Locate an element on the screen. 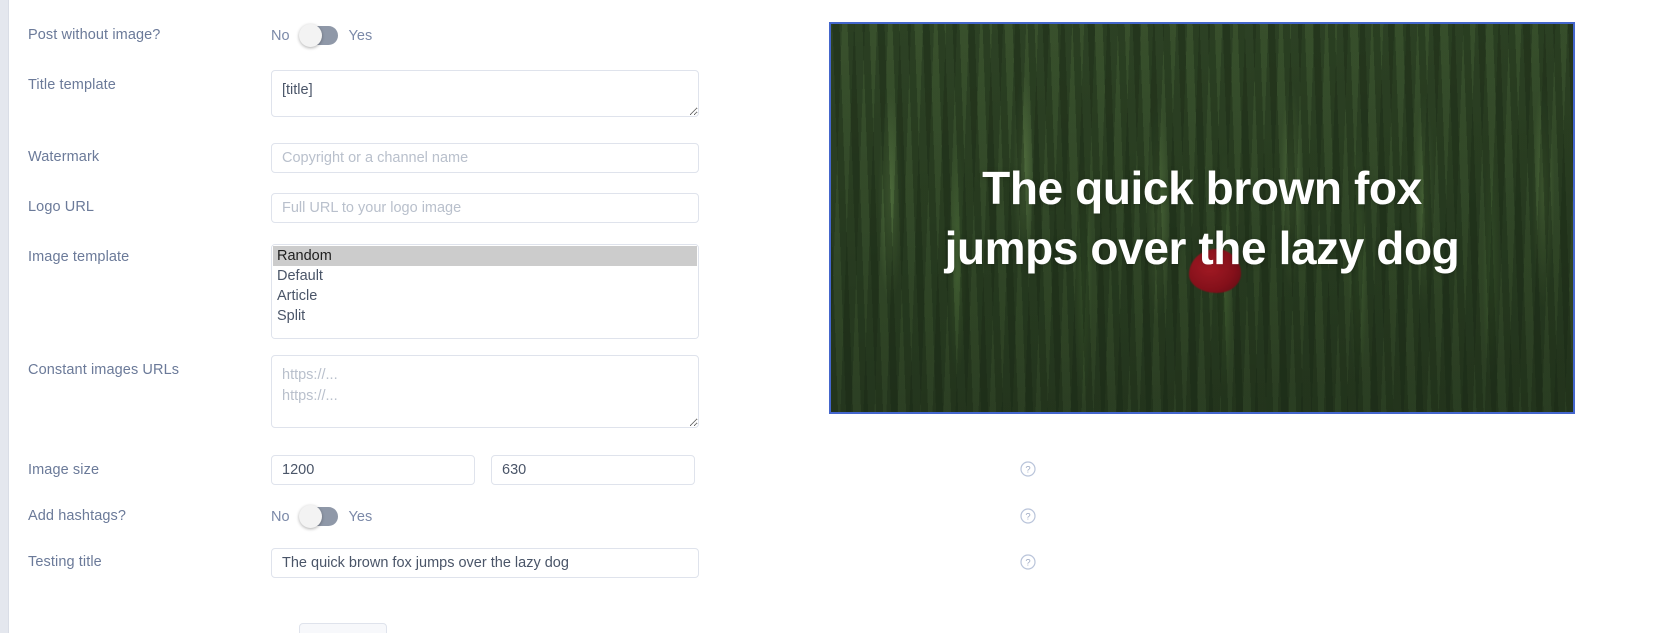 The height and width of the screenshot is (633, 1663). field-title-template: ? is located at coordinates (653, 93).